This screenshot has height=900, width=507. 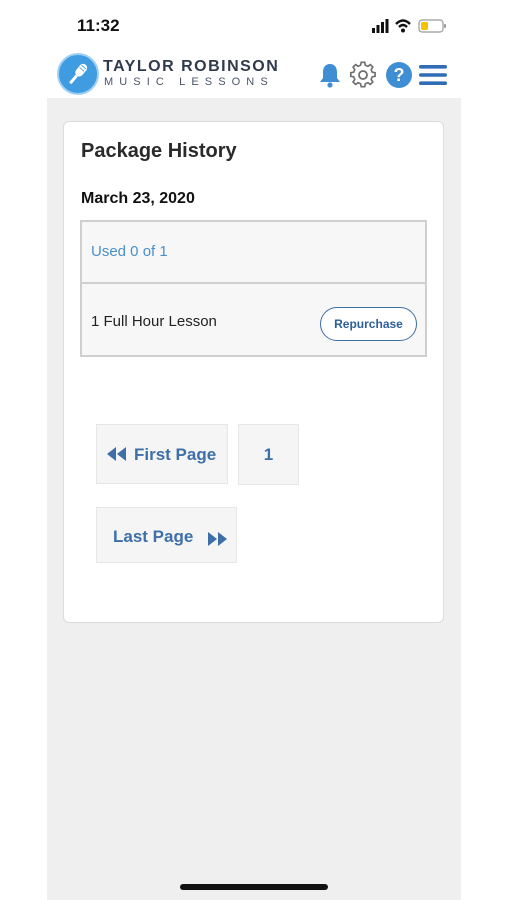 What do you see at coordinates (98, 25) in the screenshot?
I see `status-time: 11:32` at bounding box center [98, 25].